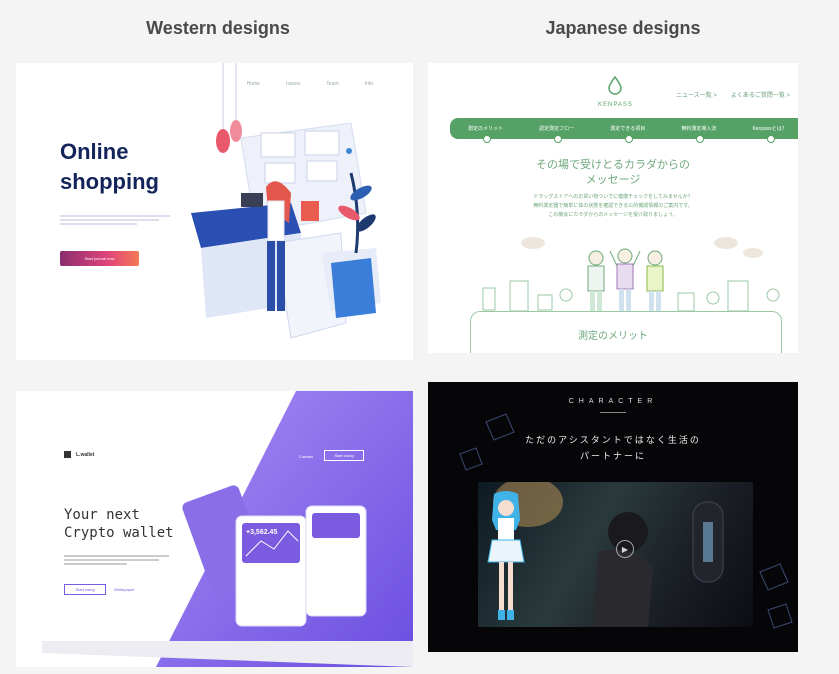 This screenshot has width=839, height=674. Describe the element at coordinates (124, 589) in the screenshot. I see `whitepaper-link: Whitepaper` at that location.